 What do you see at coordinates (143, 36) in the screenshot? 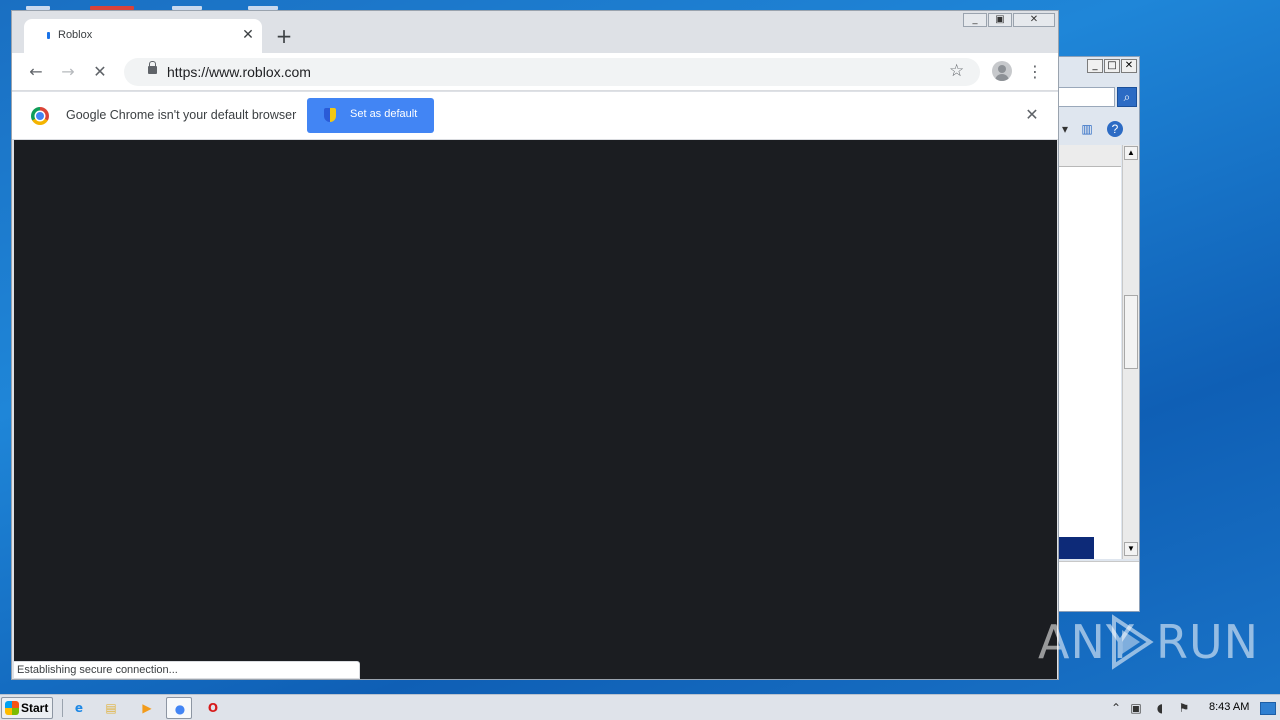
I see `tab-roblox: Roblox ✕` at bounding box center [143, 36].